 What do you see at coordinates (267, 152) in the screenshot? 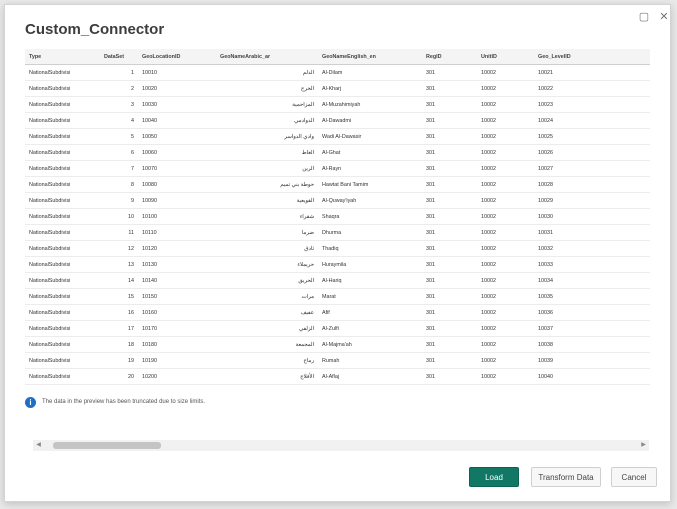
I see `table-cell: الغاط` at bounding box center [267, 152].